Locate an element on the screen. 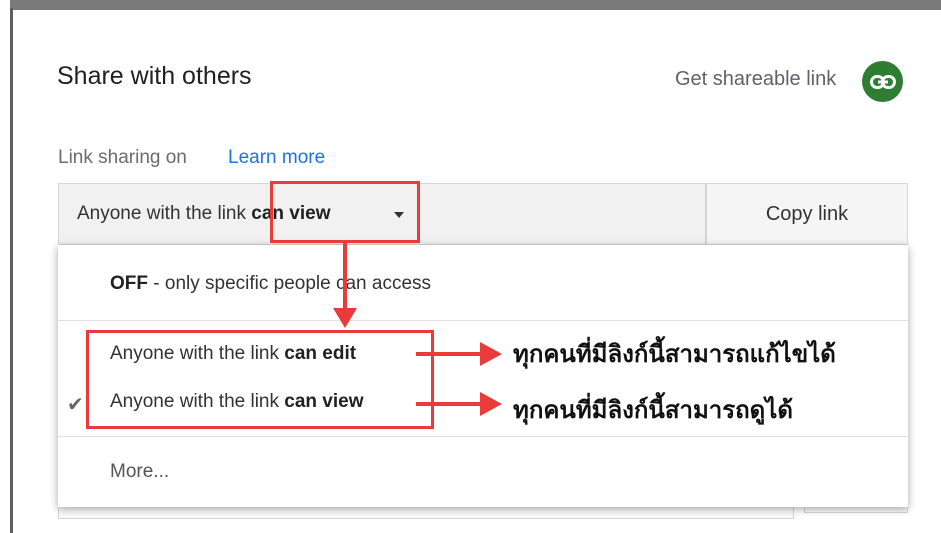  annotation-highlight-options is located at coordinates (260, 379).